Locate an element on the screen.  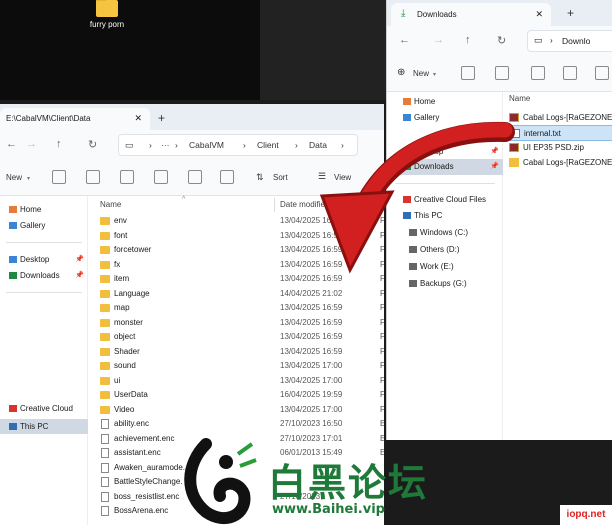
file-name: object is located at coordinates (125, 336).